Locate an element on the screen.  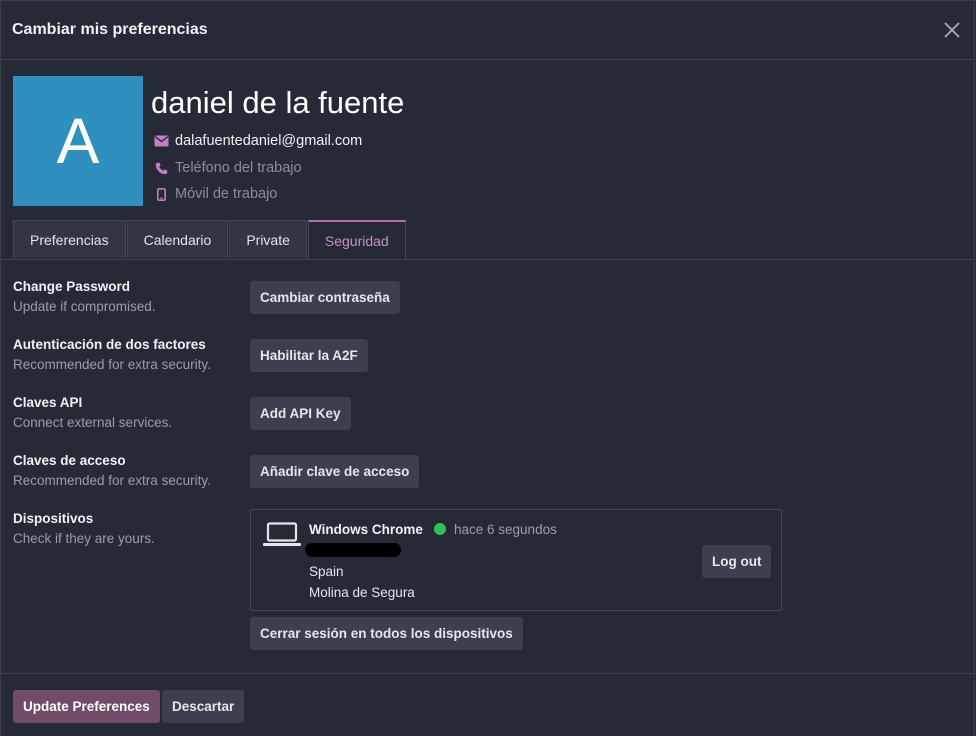
user-name: daniel de la fuente is located at coordinates (278, 102).